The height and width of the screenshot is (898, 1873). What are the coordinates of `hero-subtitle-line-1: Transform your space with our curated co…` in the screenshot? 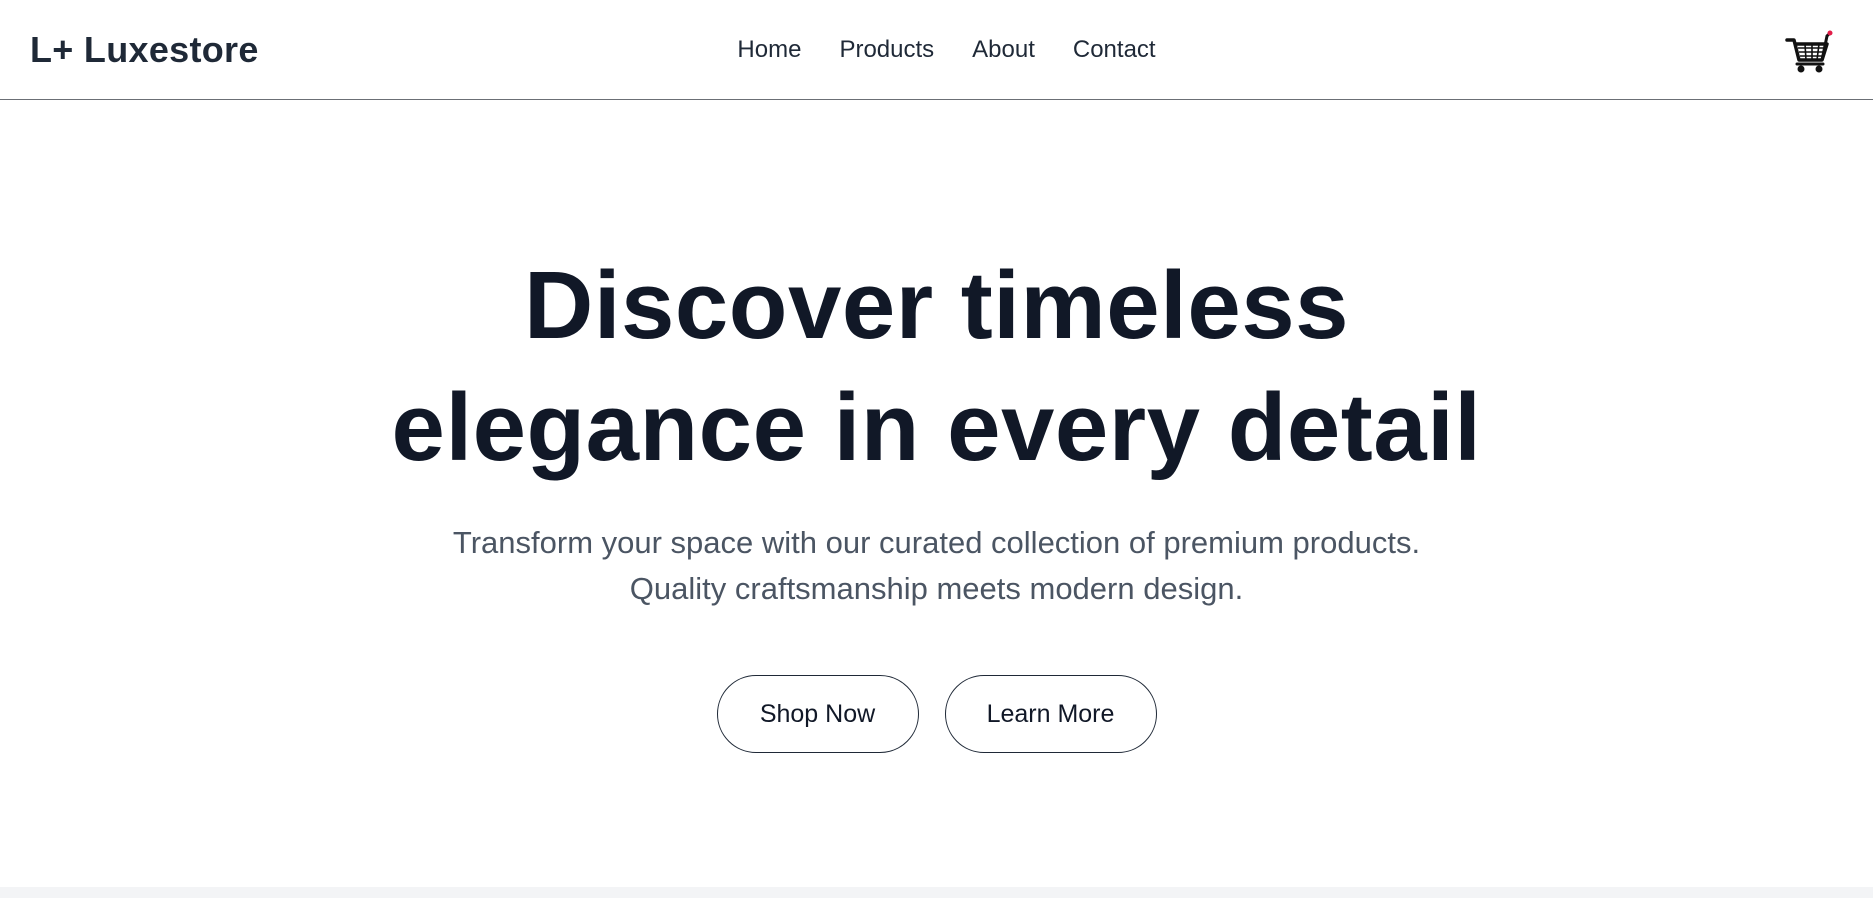 It's located at (936, 542).